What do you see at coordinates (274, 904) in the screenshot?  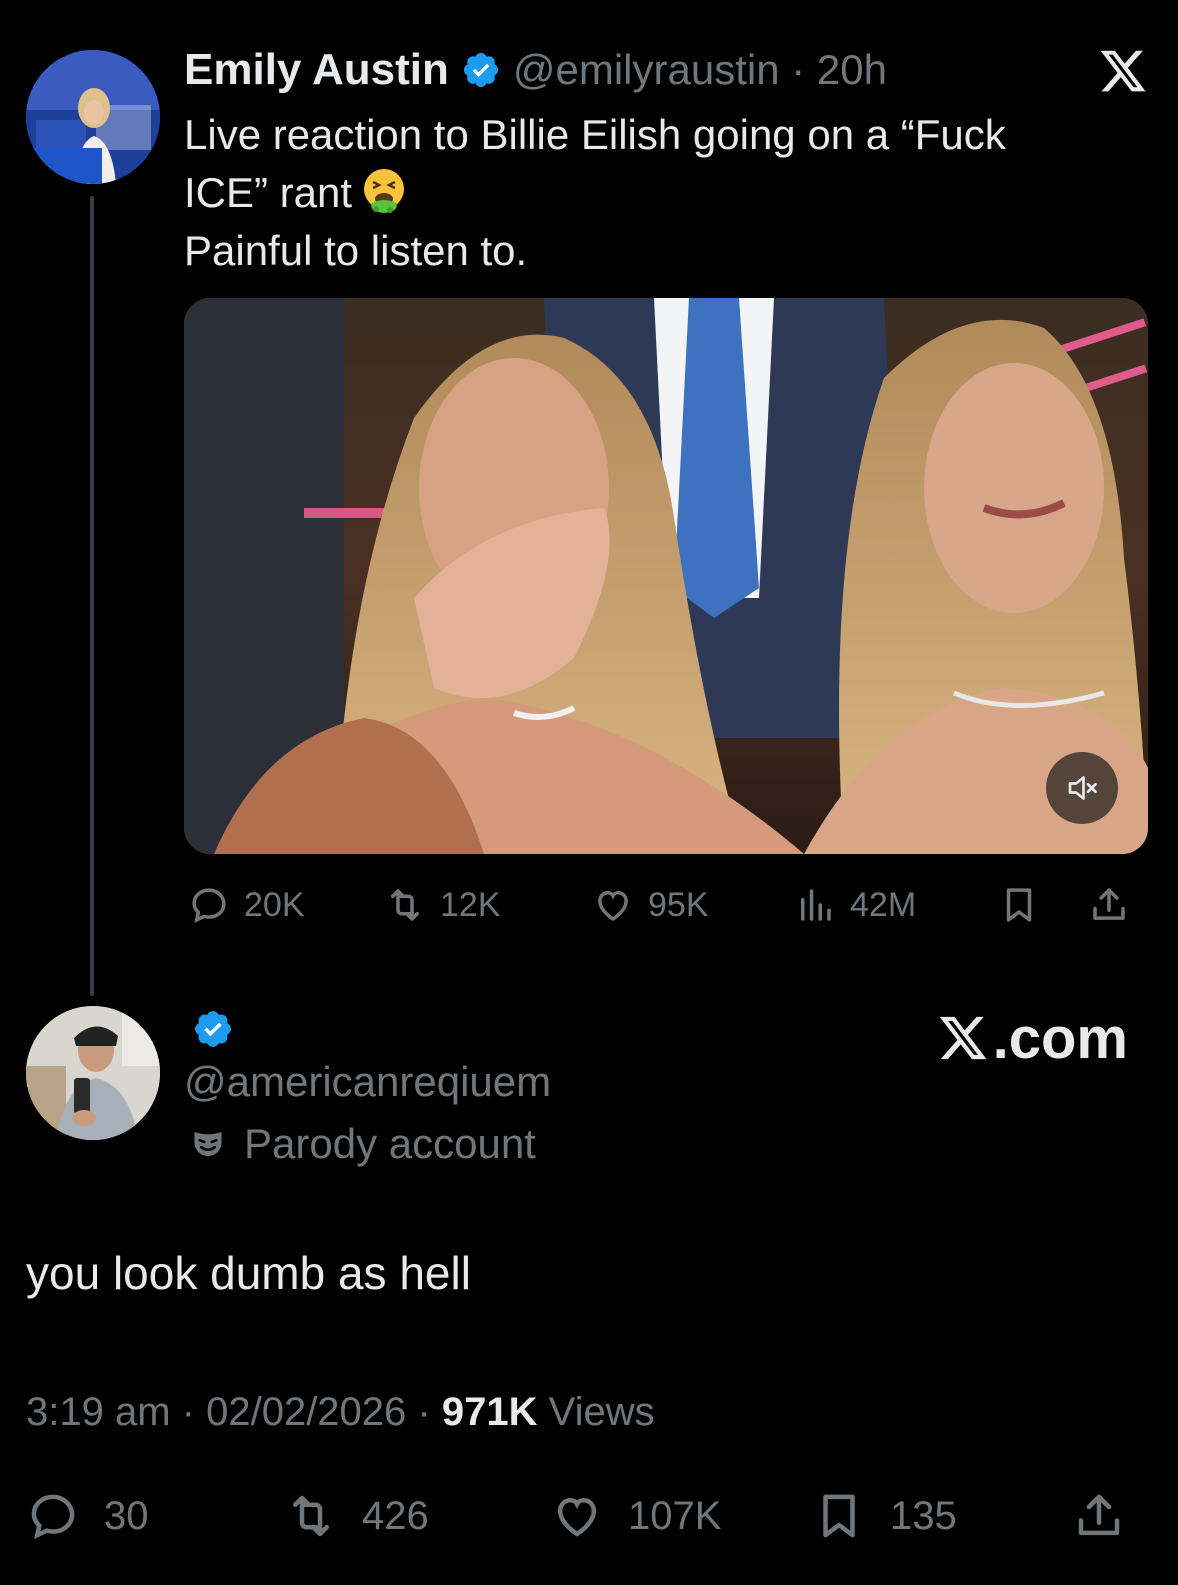 I see `reply-count: 20K` at bounding box center [274, 904].